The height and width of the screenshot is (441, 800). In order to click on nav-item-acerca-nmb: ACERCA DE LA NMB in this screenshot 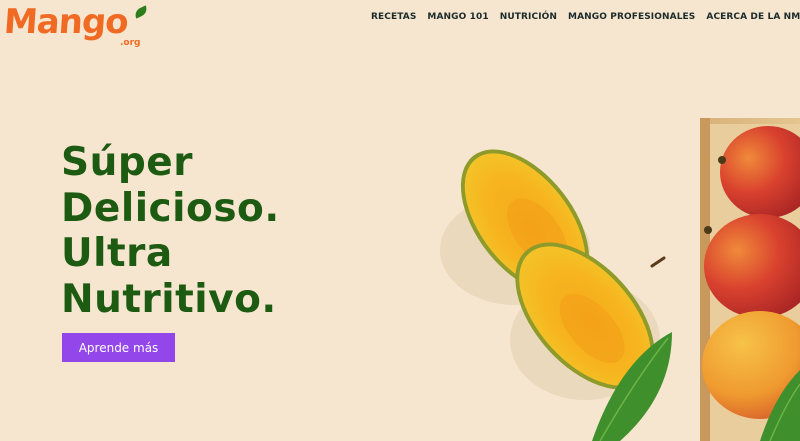, I will do `click(753, 17)`.